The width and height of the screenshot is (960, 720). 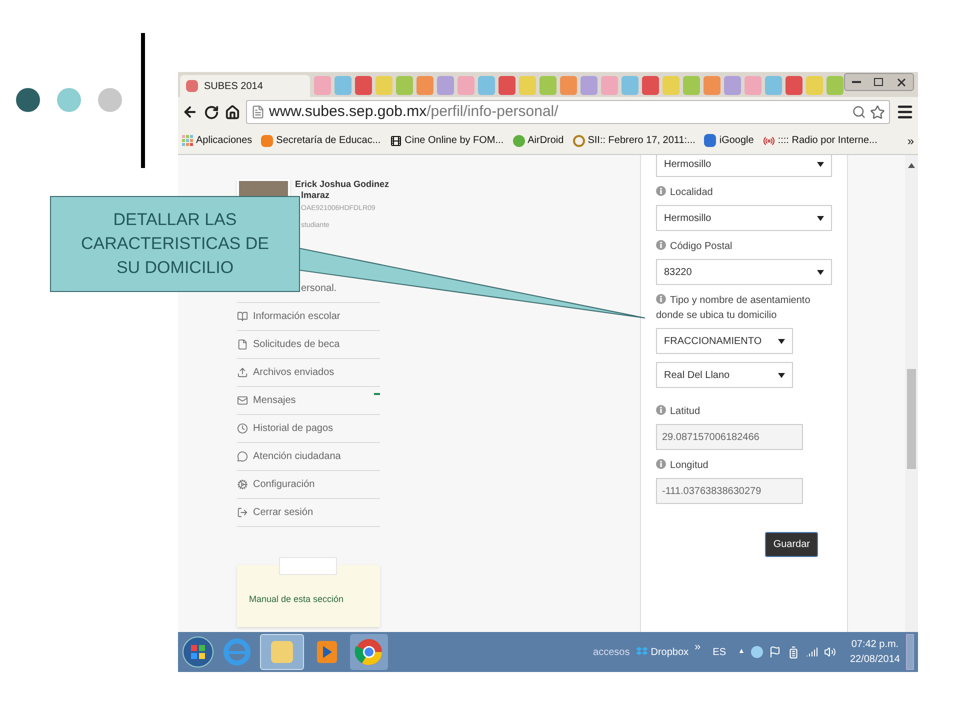 I want to click on select-field: FRACCIONAMIENTO, so click(x=724, y=341).